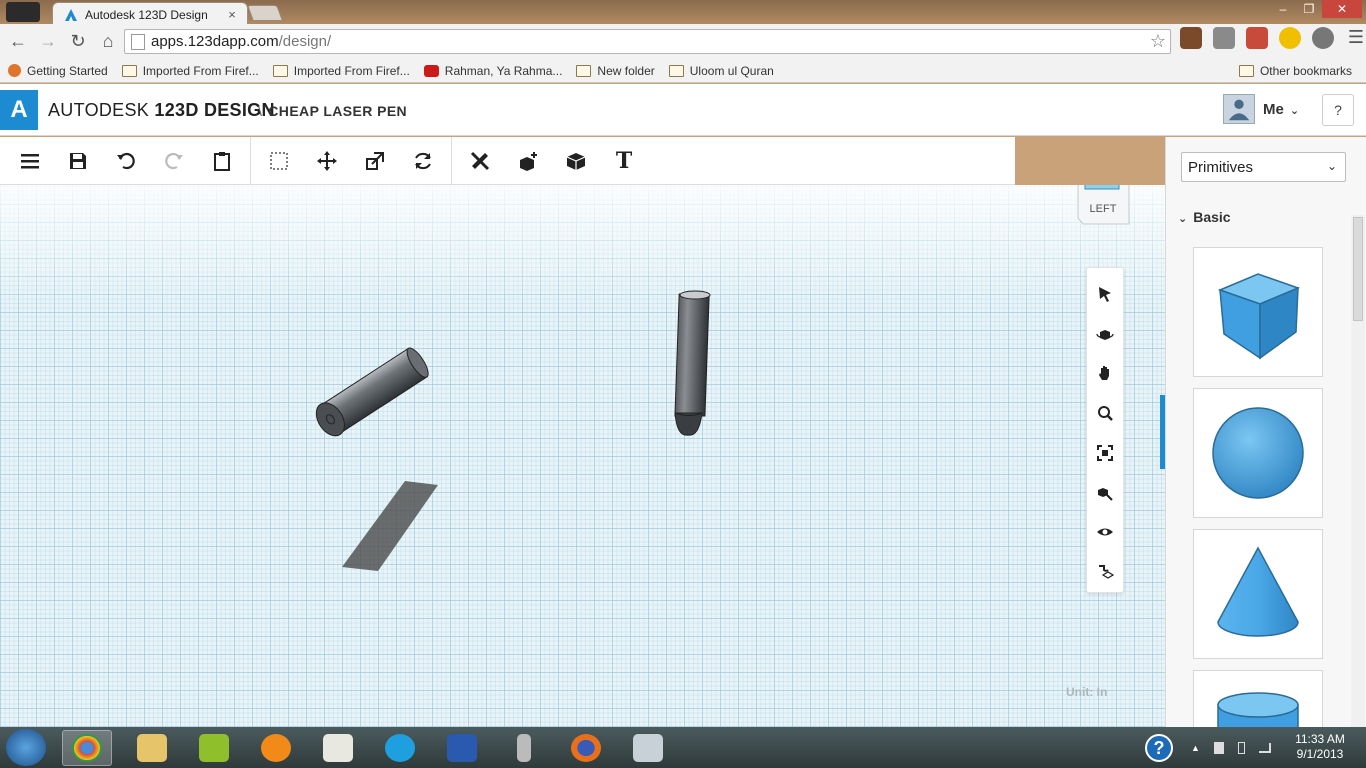  Describe the element at coordinates (1103, 207) in the screenshot. I see `view-cube: LEFT` at that location.